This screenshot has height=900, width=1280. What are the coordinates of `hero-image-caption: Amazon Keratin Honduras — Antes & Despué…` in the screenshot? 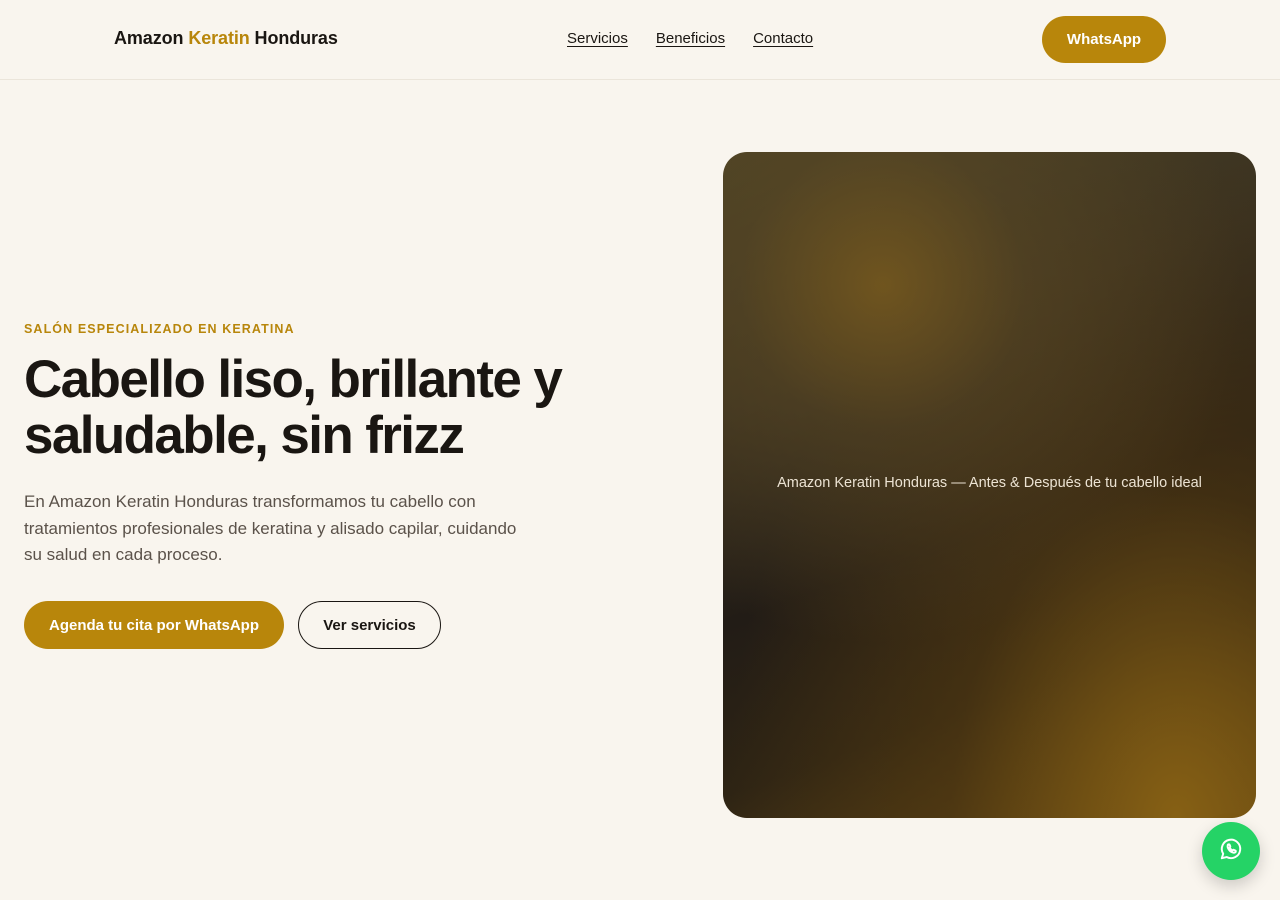 It's located at (989, 483).